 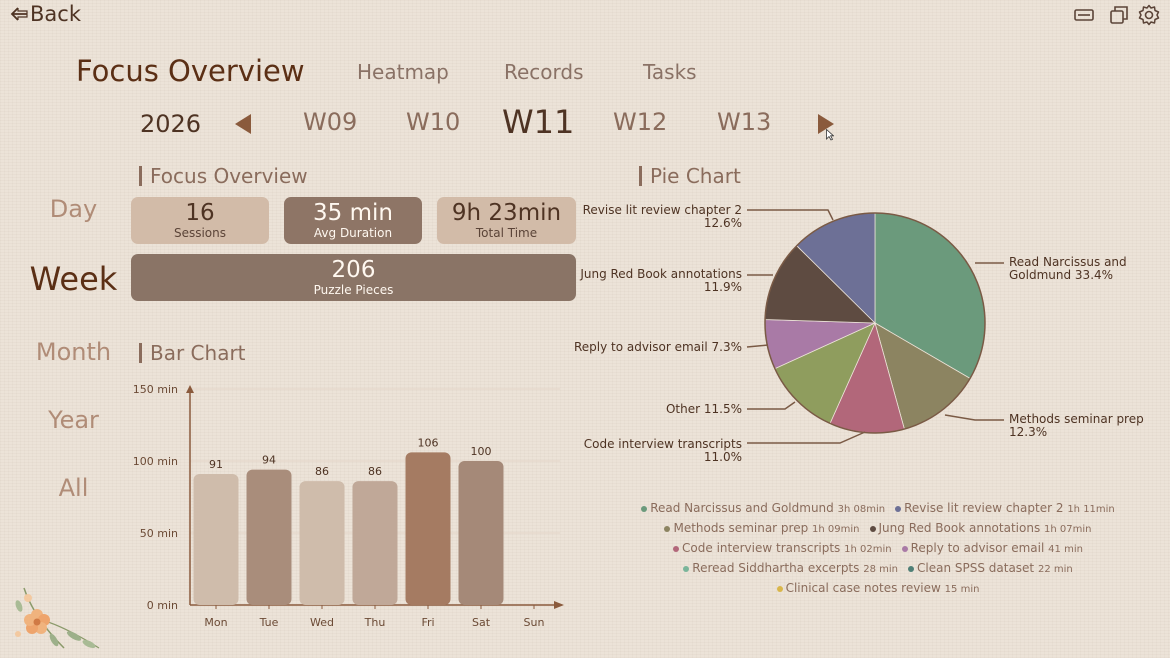 What do you see at coordinates (863, 588) in the screenshot?
I see `legend-name: Clinical case notes review` at bounding box center [863, 588].